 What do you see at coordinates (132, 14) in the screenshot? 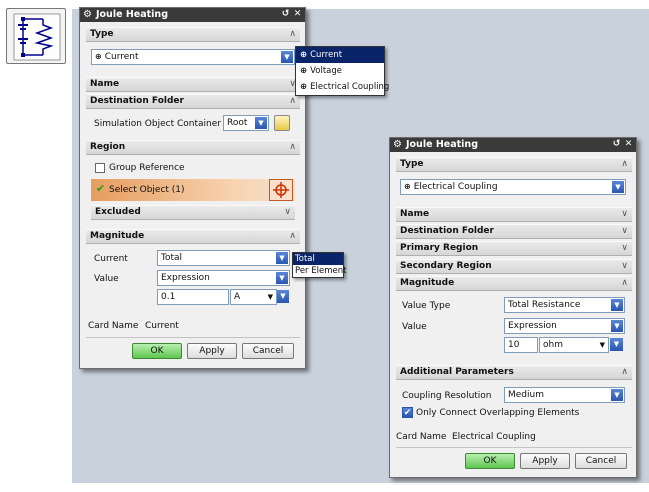
I see `dialog-title: Joule Heating` at bounding box center [132, 14].